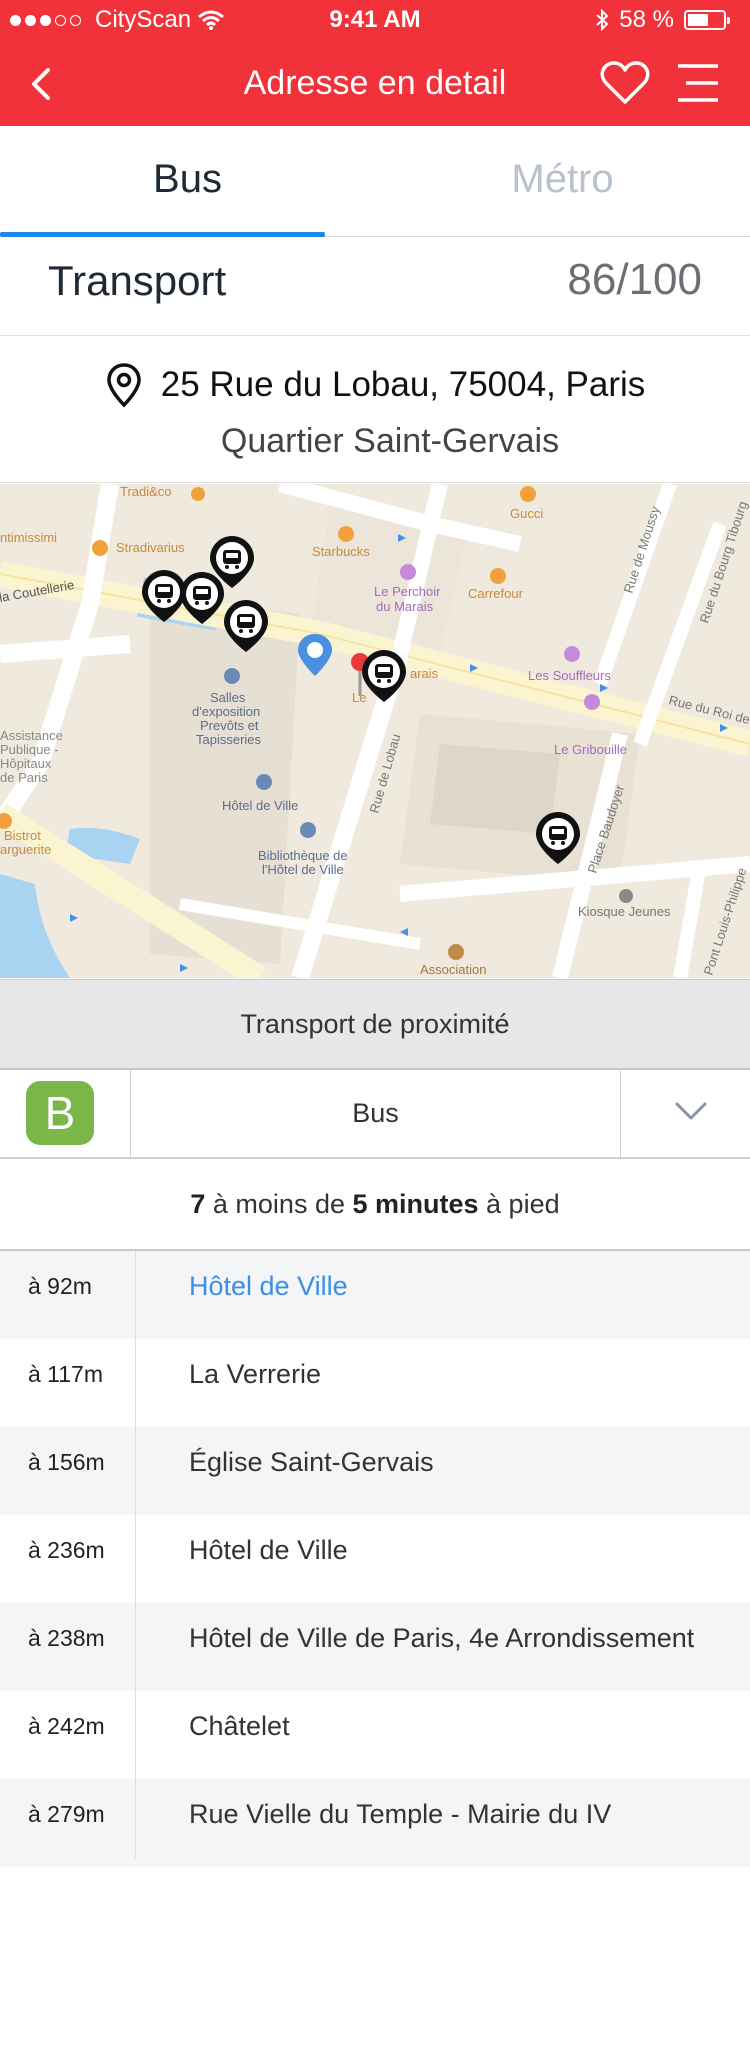 The height and width of the screenshot is (2056, 750). What do you see at coordinates (590, 749) in the screenshot?
I see `map-label-gribouille: Le Gribouille` at bounding box center [590, 749].